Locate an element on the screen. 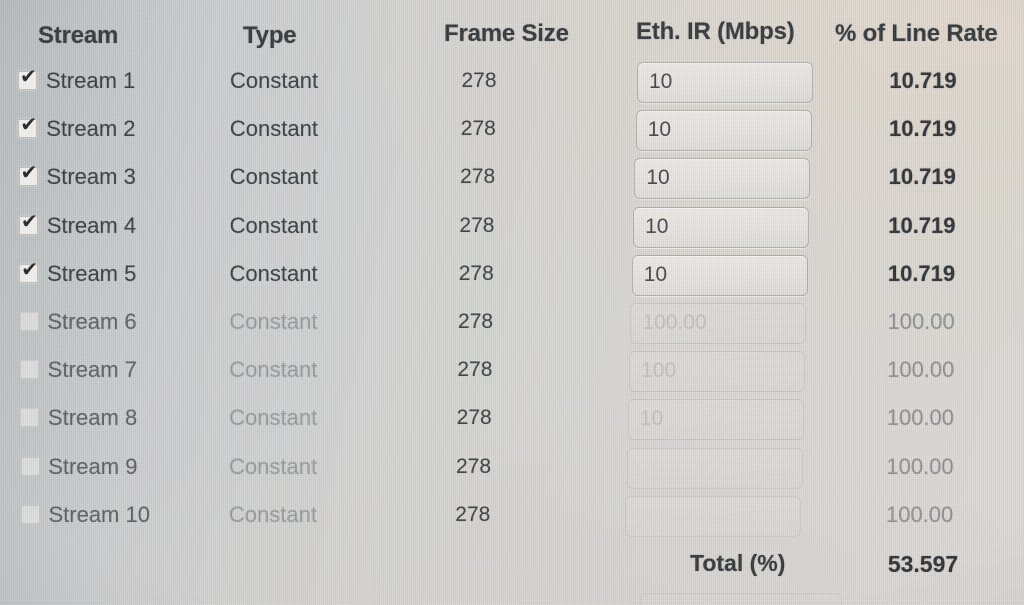 The width and height of the screenshot is (1024, 605). stream-name-label: Stream 6 is located at coordinates (92, 321).